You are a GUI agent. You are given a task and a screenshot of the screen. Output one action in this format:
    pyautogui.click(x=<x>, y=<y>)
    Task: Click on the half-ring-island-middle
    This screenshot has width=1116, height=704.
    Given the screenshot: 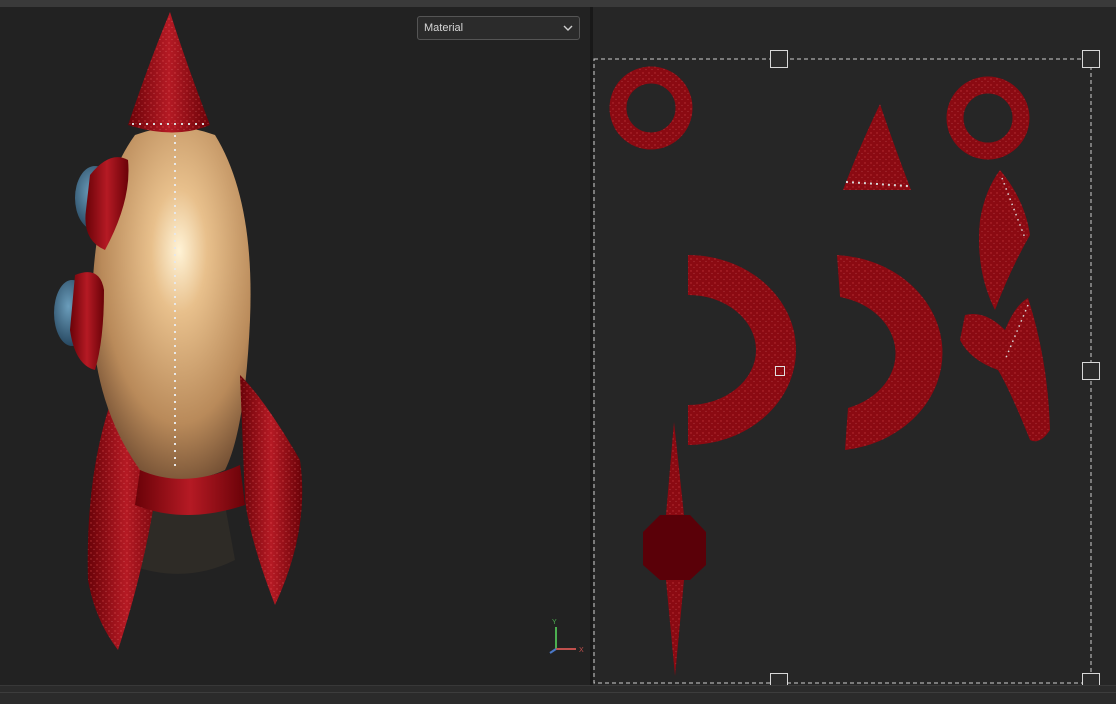 What is the action you would take?
    pyautogui.click(x=890, y=352)
    